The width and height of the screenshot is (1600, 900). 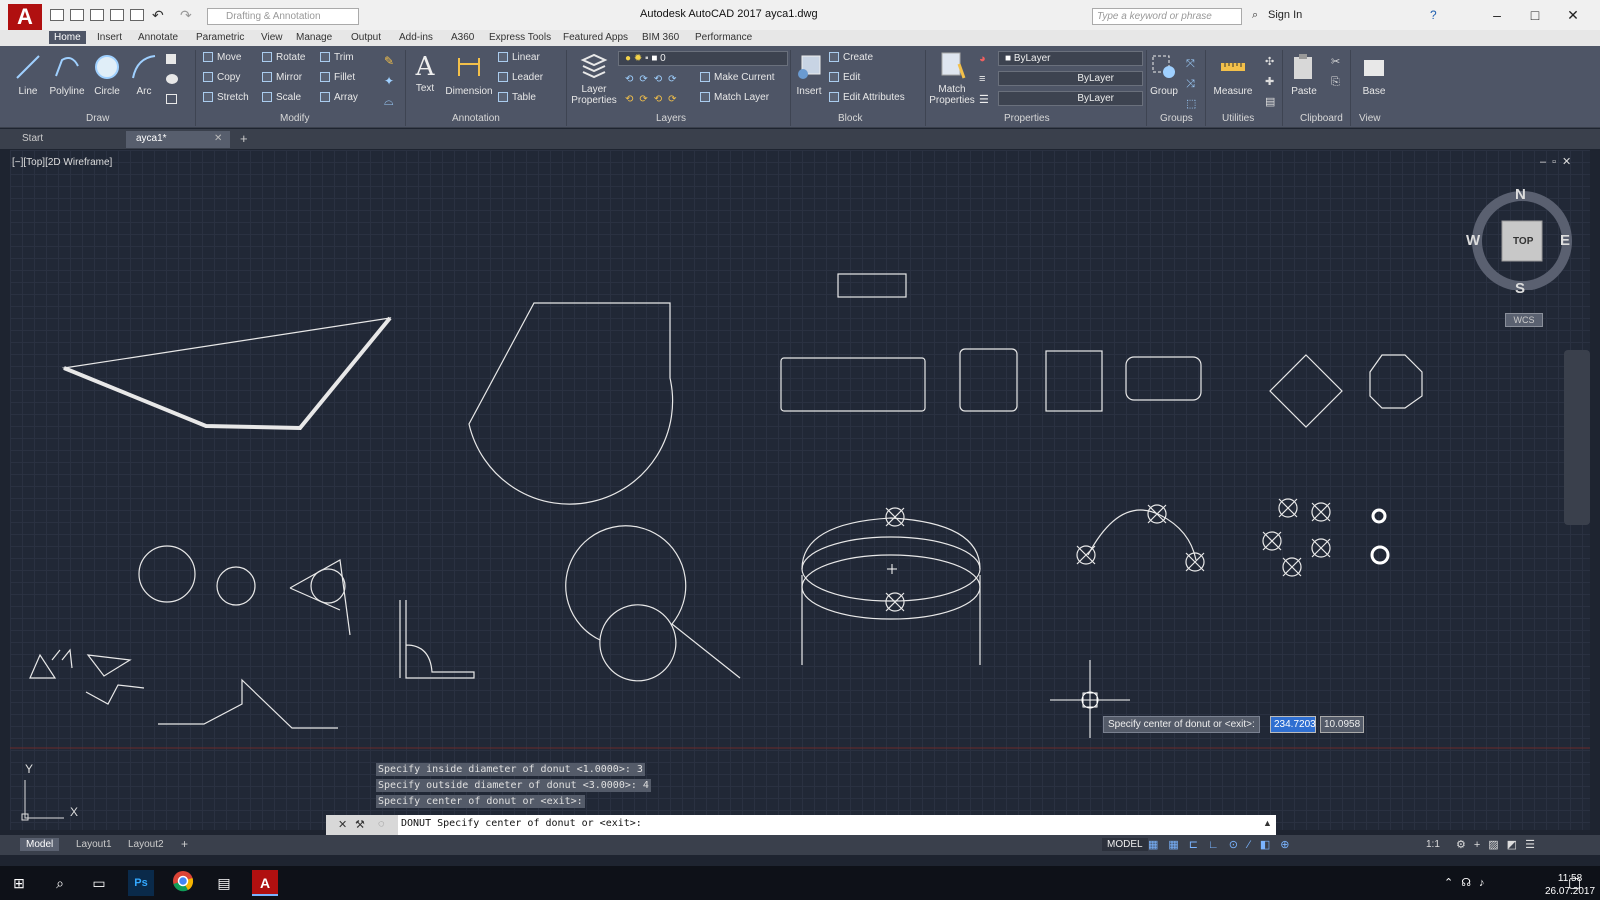 I want to click on autocad-taskbar-icon: A, so click(x=265, y=883).